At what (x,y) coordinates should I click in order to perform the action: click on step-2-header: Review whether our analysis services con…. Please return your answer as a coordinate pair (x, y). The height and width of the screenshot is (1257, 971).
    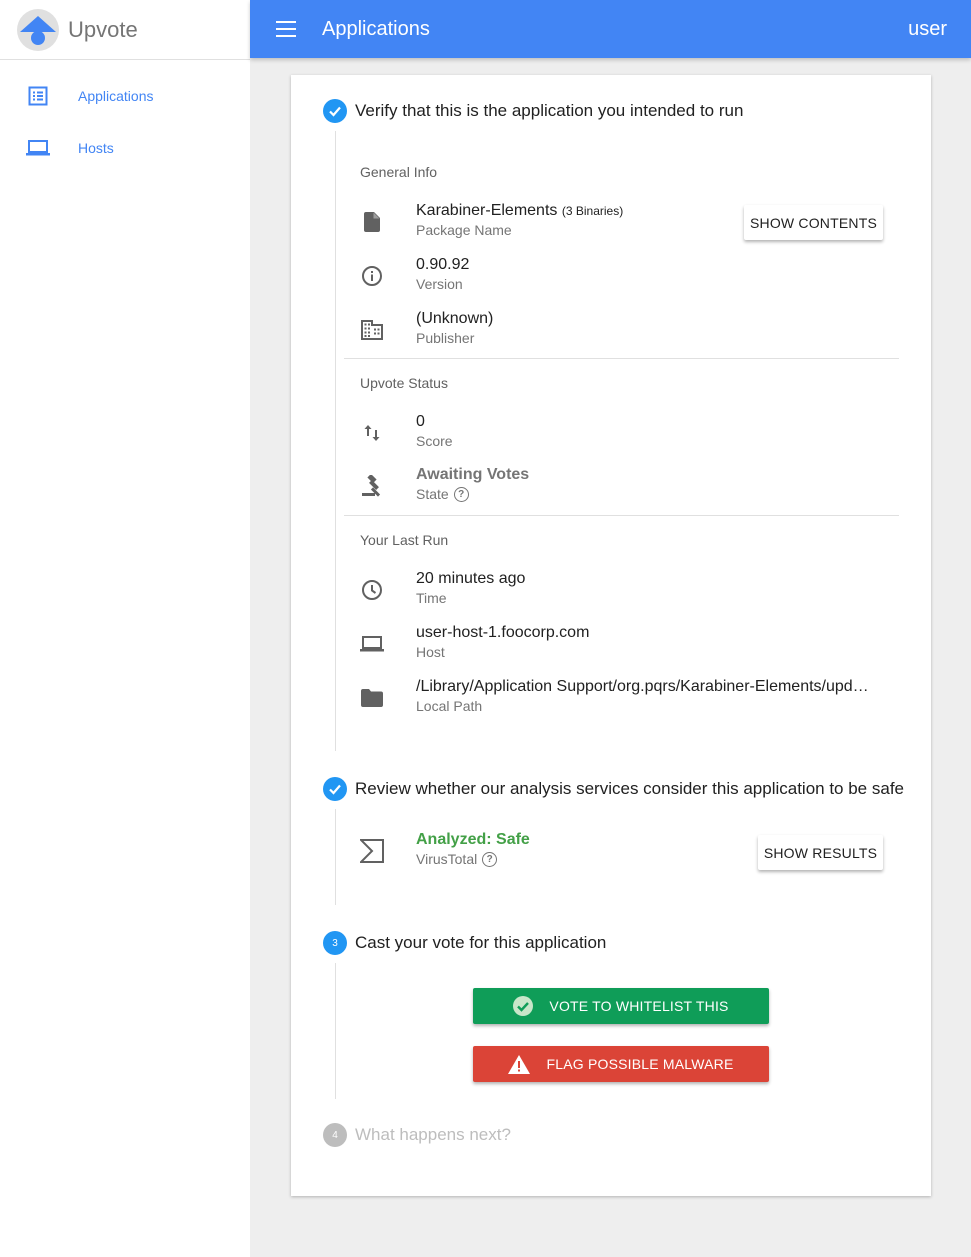
    Looking at the image, I should click on (613, 789).